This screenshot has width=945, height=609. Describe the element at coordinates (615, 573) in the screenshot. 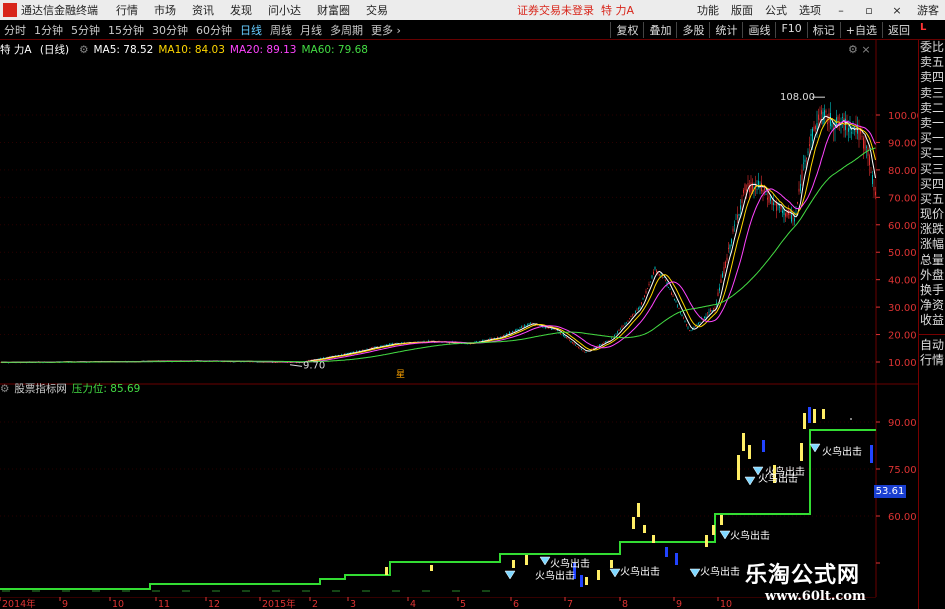

I see `diamond-icon` at that location.